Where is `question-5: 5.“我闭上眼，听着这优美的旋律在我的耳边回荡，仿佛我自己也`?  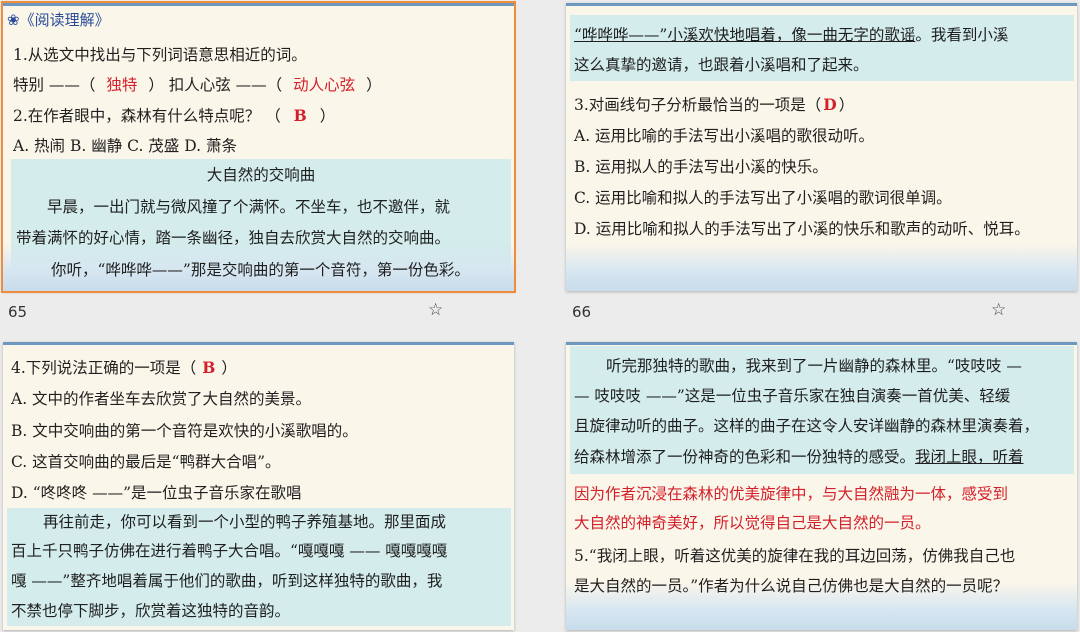
question-5: 5.“我闭上眼，听着这优美的旋律在我的耳边回荡，仿佛我自己也 is located at coordinates (795, 556).